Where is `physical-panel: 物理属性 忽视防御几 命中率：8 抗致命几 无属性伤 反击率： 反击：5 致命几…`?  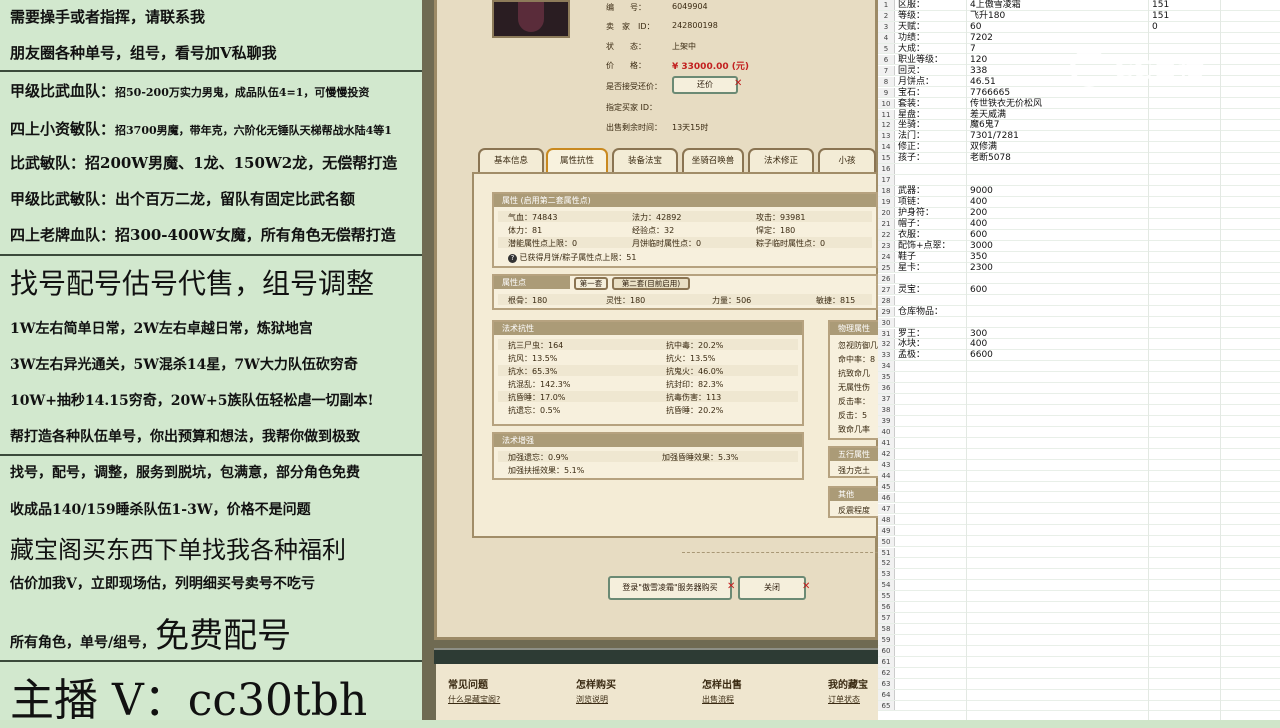 physical-panel: 物理属性 忽视防御几 命中率：8 抗致命几 无属性伤 反击率： 反击：5 致命几… is located at coordinates (853, 380).